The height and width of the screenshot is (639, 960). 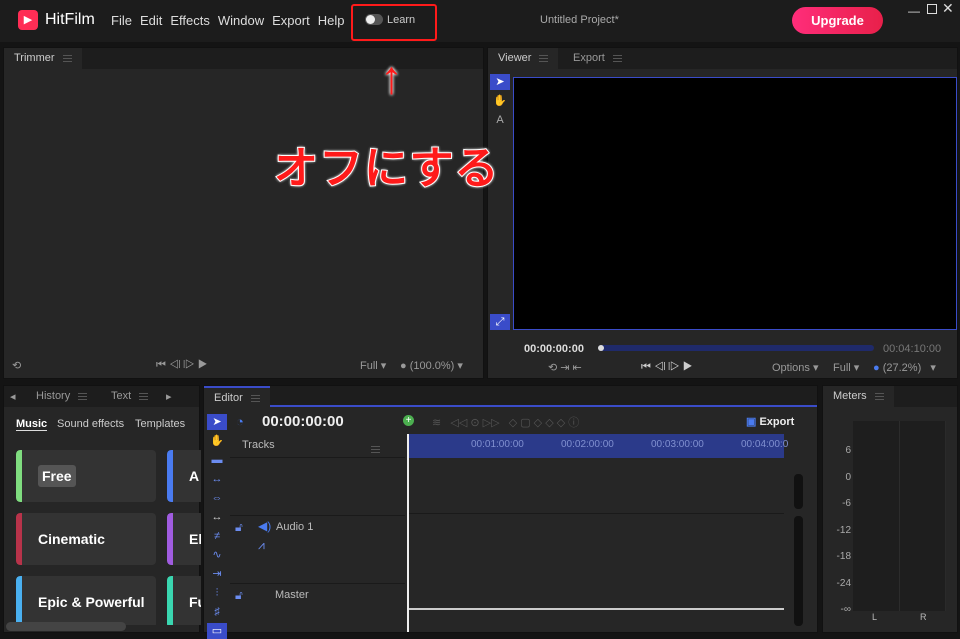 I want to click on export-button: ▣ Export, so click(x=770, y=421).